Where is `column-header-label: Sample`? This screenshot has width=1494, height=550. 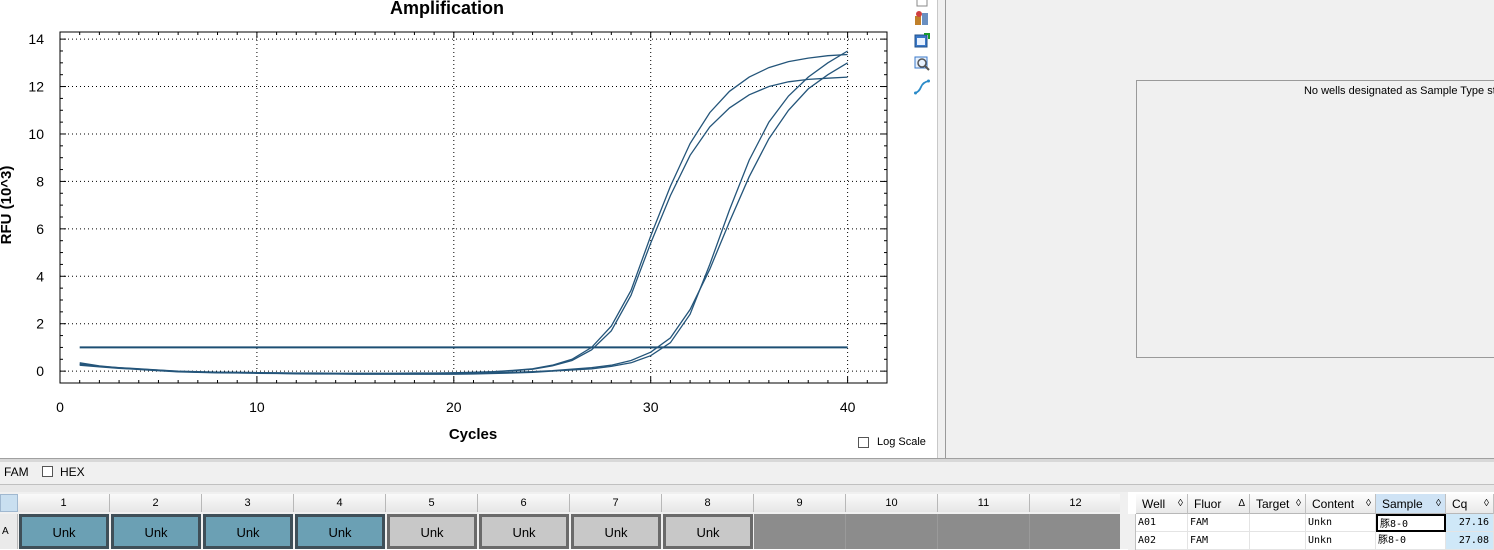 column-header-label: Sample is located at coordinates (1402, 504).